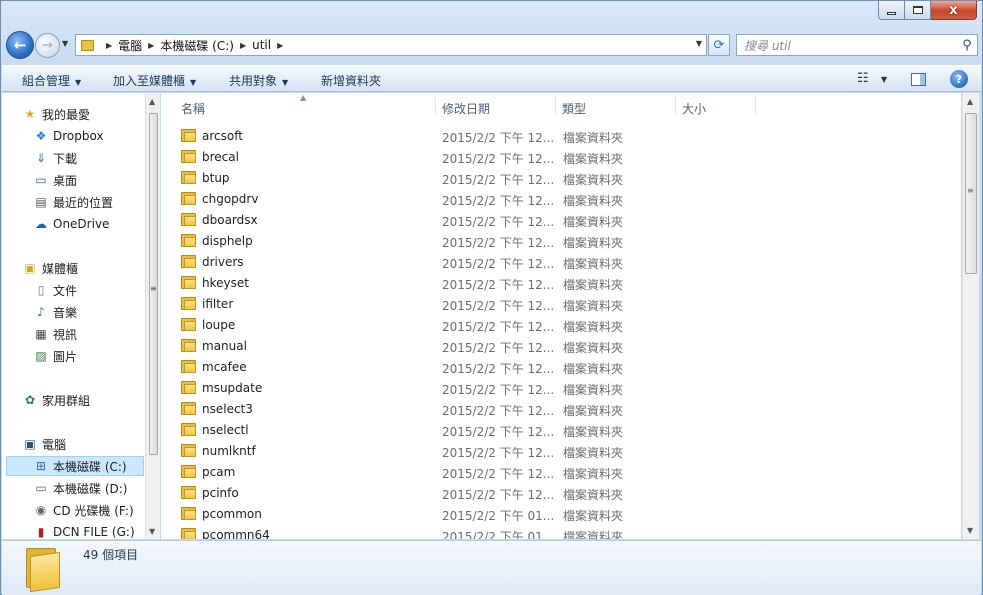  I want to click on view-options-icon: ☷, so click(863, 78).